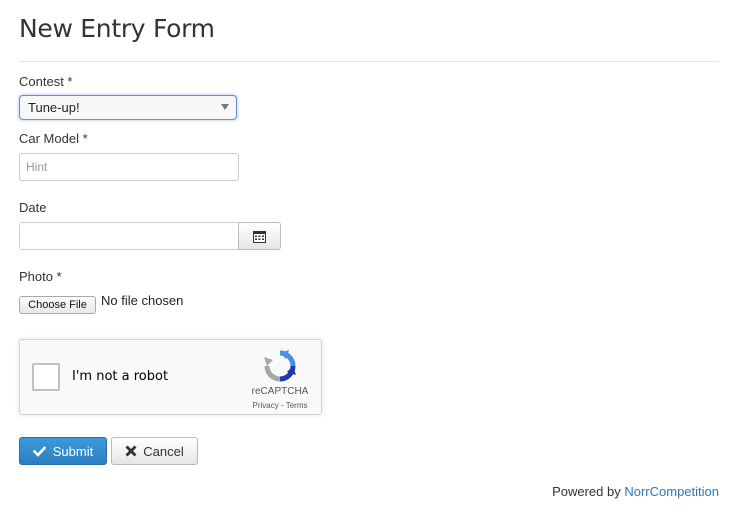 This screenshot has height=520, width=737. Describe the element at coordinates (46, 81) in the screenshot. I see `contest-label: Contest *` at that location.